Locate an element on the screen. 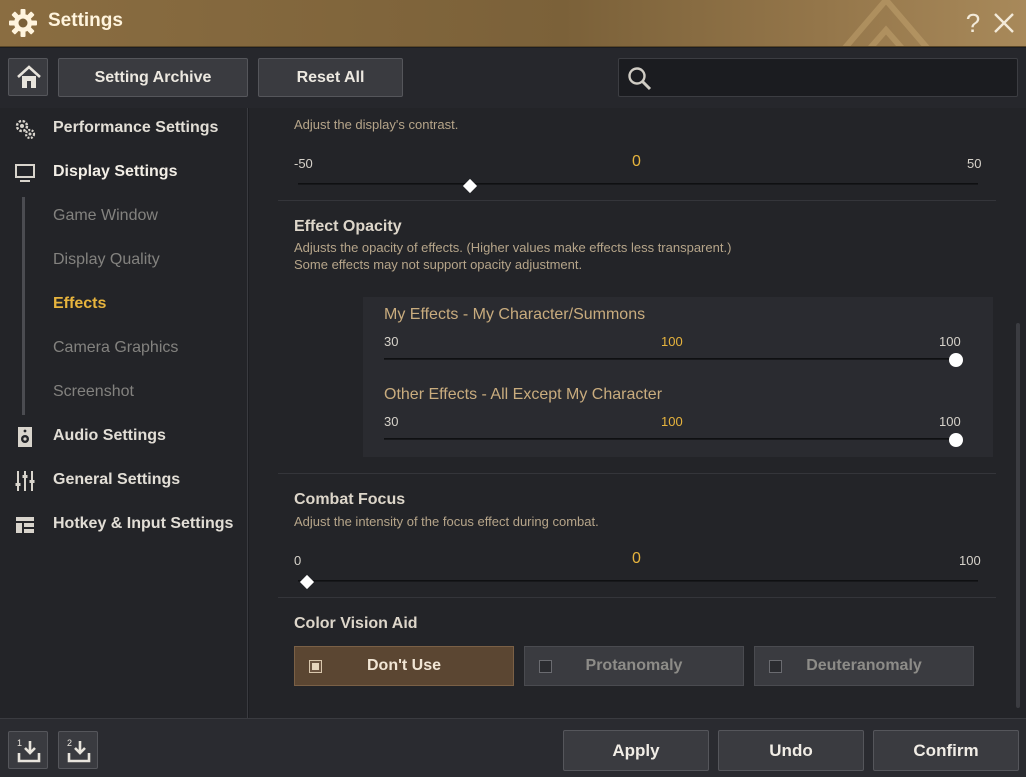 This screenshot has width=1026, height=777. confirm-button: Confirm is located at coordinates (946, 750).